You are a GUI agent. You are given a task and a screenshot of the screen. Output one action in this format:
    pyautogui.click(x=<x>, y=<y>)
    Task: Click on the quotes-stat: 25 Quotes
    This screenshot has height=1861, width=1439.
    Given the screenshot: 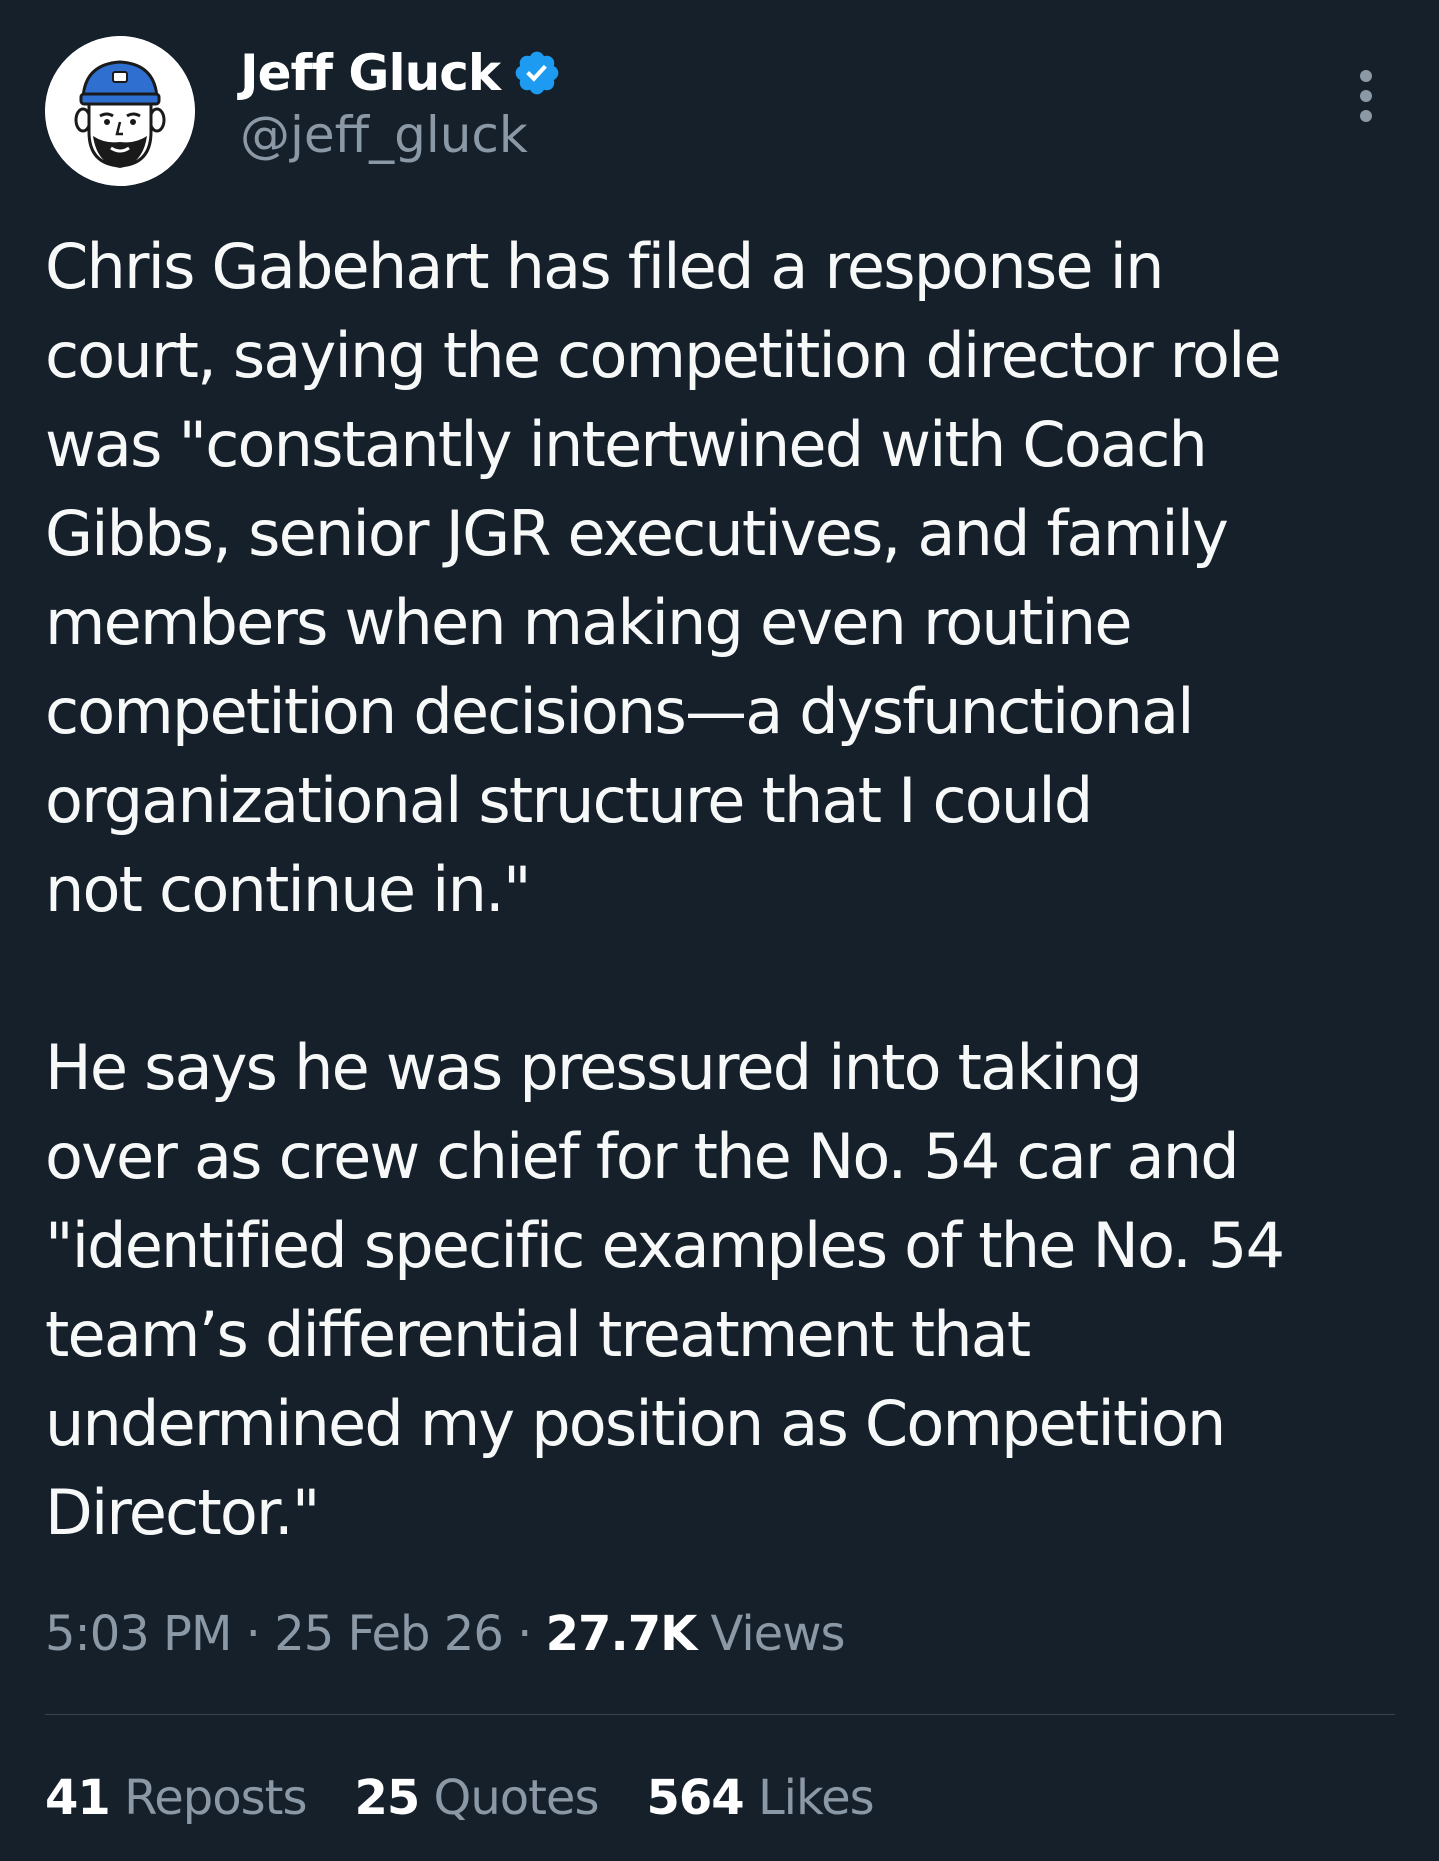 What is the action you would take?
    pyautogui.click(x=477, y=1798)
    